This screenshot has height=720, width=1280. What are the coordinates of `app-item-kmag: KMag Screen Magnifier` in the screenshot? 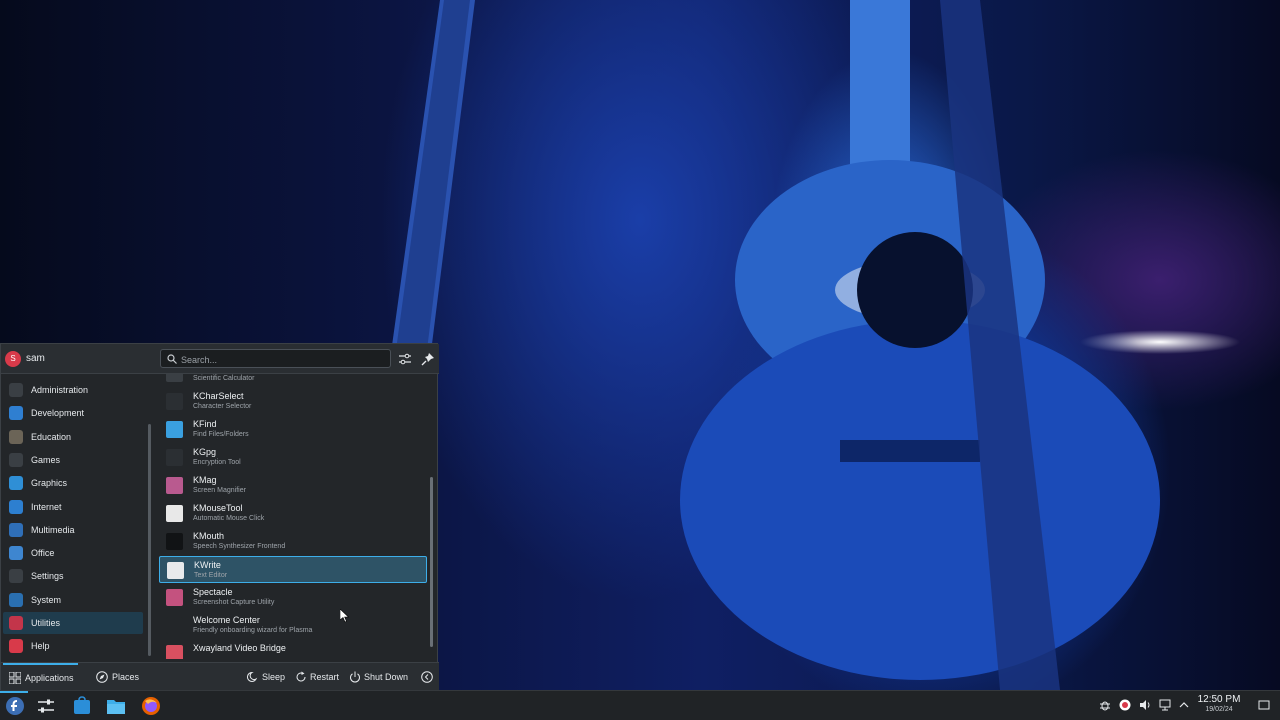 It's located at (293, 485).